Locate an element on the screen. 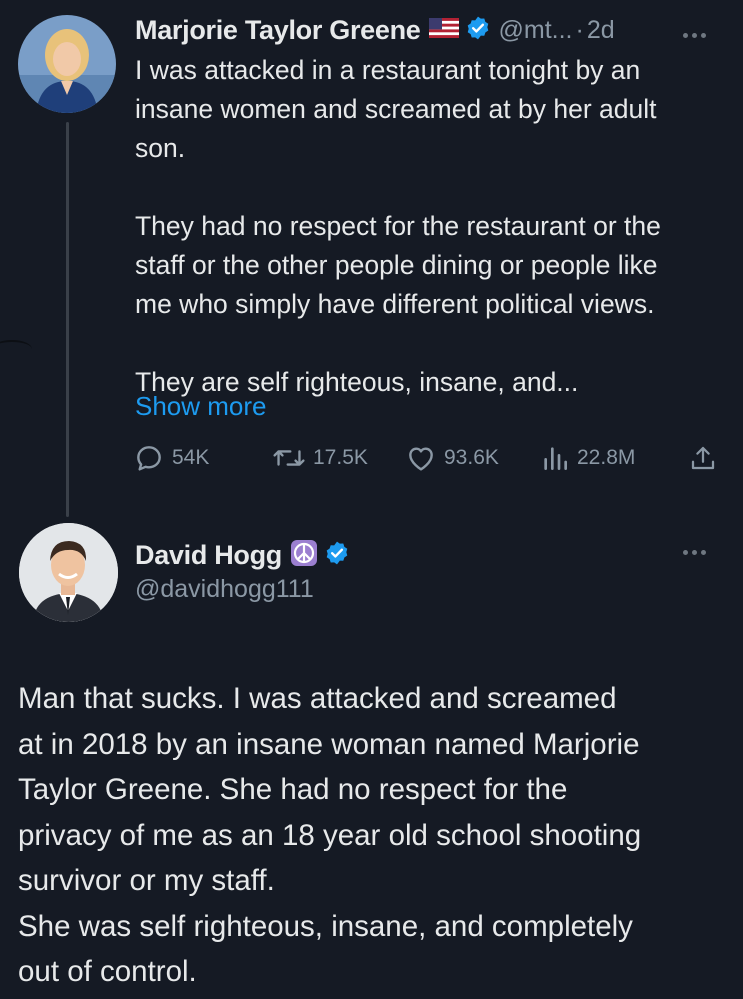 The width and height of the screenshot is (743, 999). us-flag-icon is located at coordinates (443, 30).